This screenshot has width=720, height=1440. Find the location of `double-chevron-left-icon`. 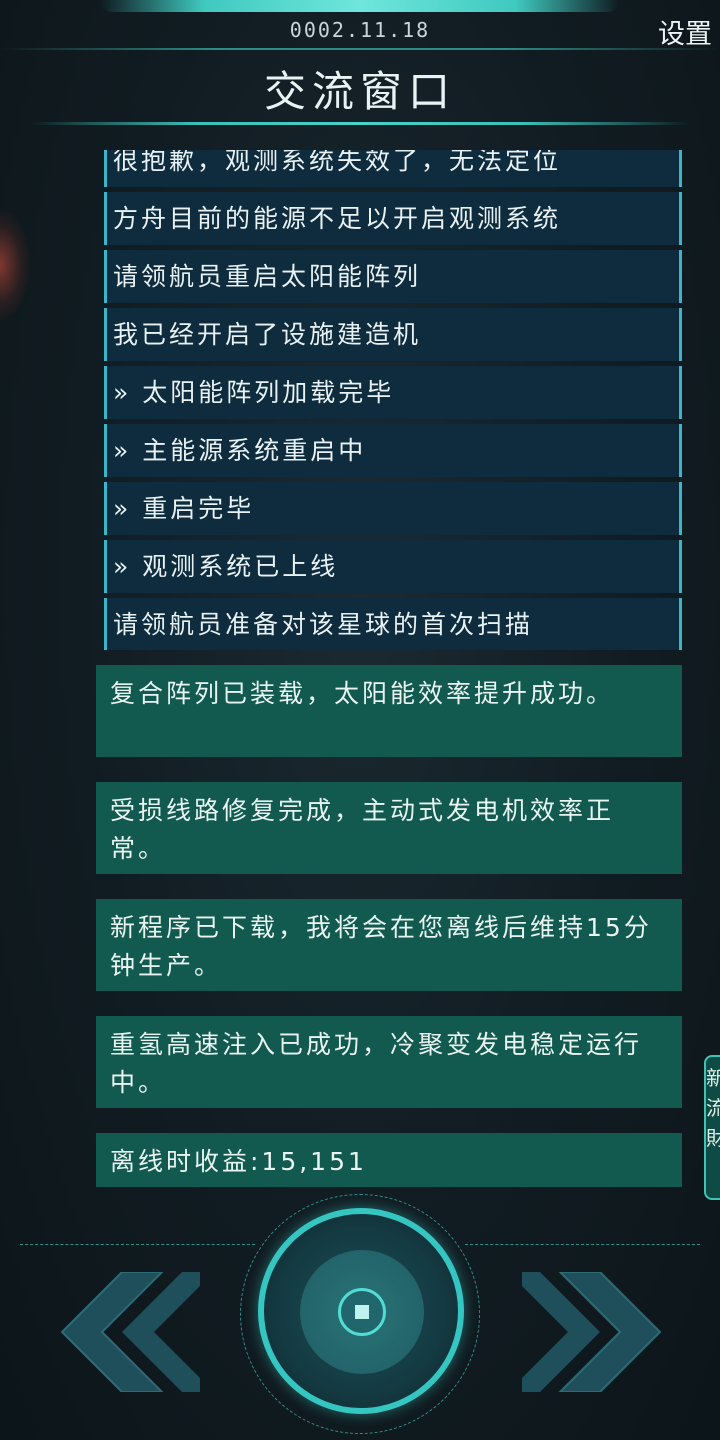

double-chevron-left-icon is located at coordinates (115, 1332).